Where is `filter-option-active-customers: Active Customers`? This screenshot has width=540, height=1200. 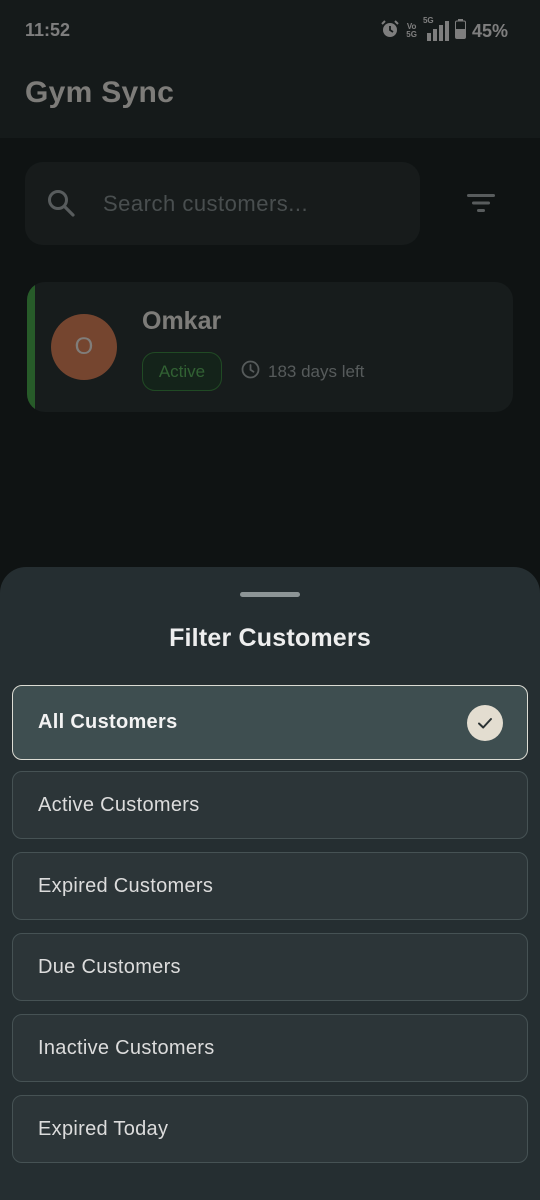 filter-option-active-customers: Active Customers is located at coordinates (270, 805).